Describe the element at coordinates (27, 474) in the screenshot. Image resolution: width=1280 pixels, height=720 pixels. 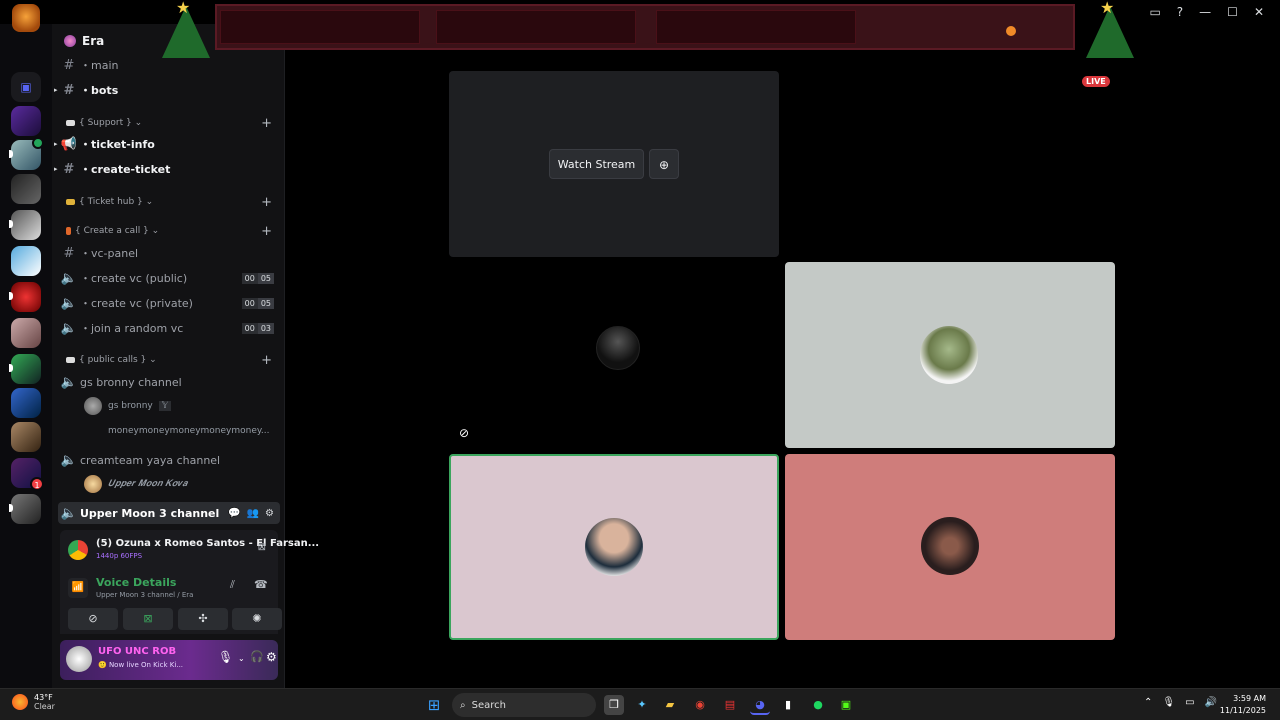
I see `guild-icon: 1` at that location.